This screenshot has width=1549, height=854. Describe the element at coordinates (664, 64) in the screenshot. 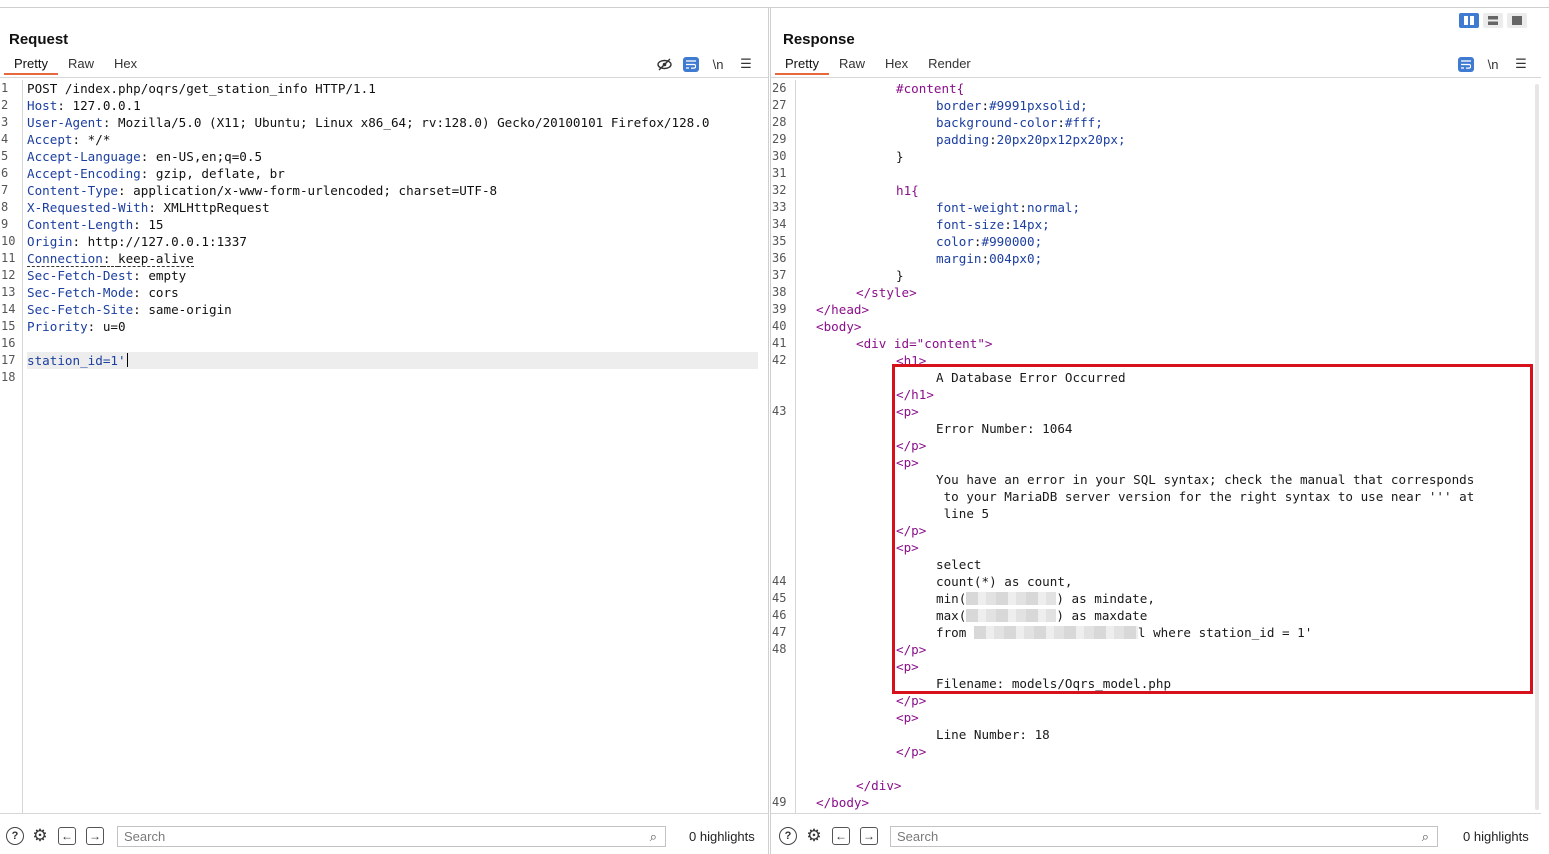

I see `hide-non-printable-icon` at that location.